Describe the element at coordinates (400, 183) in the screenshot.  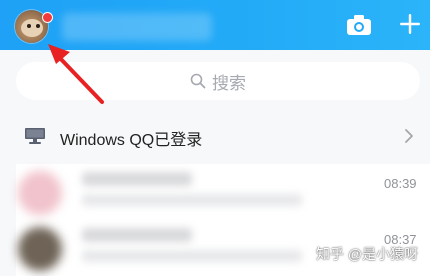
I see `chat-time: 08:39` at that location.